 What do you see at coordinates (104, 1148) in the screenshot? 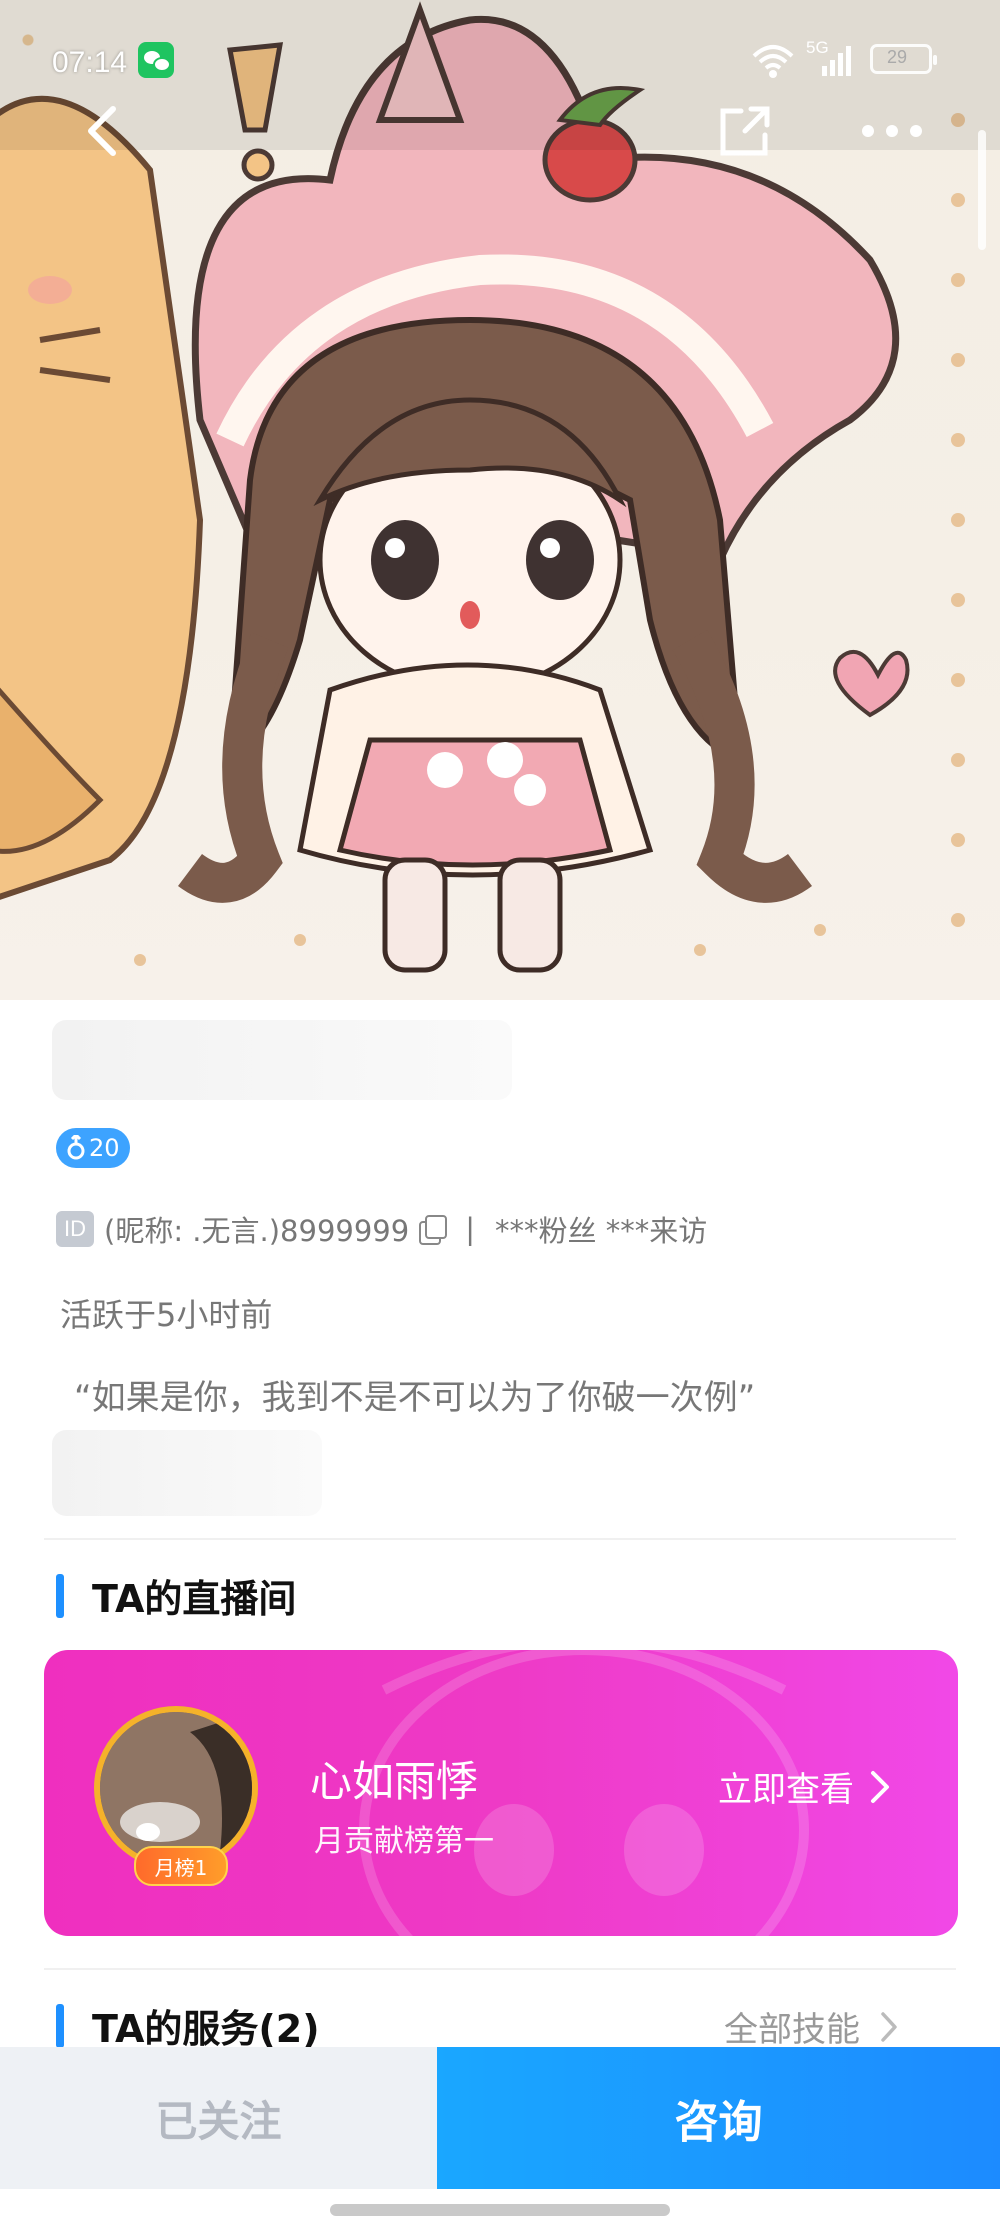
I see `age-value: 20` at bounding box center [104, 1148].